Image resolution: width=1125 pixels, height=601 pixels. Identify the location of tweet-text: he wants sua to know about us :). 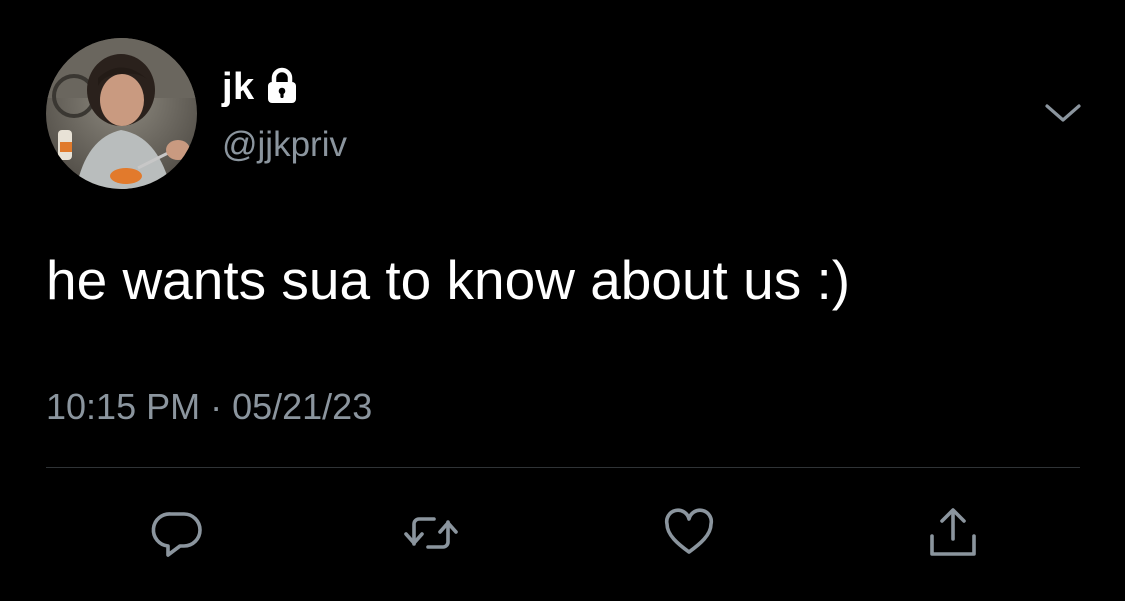
(448, 280).